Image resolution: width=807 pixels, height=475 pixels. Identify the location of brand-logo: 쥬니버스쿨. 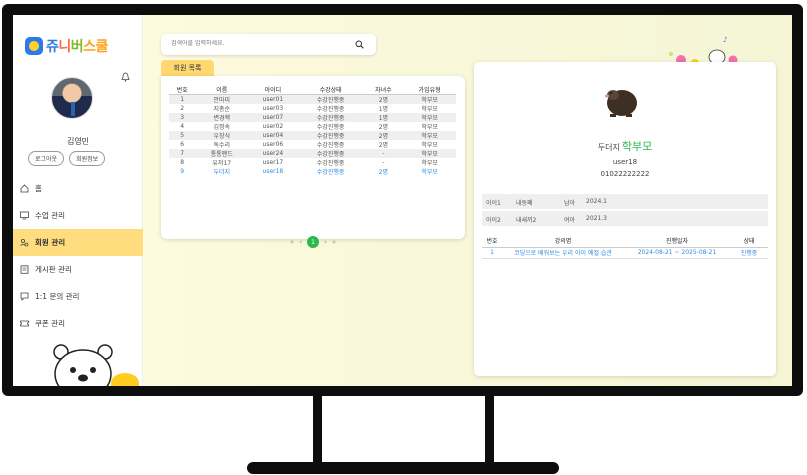
(66, 46).